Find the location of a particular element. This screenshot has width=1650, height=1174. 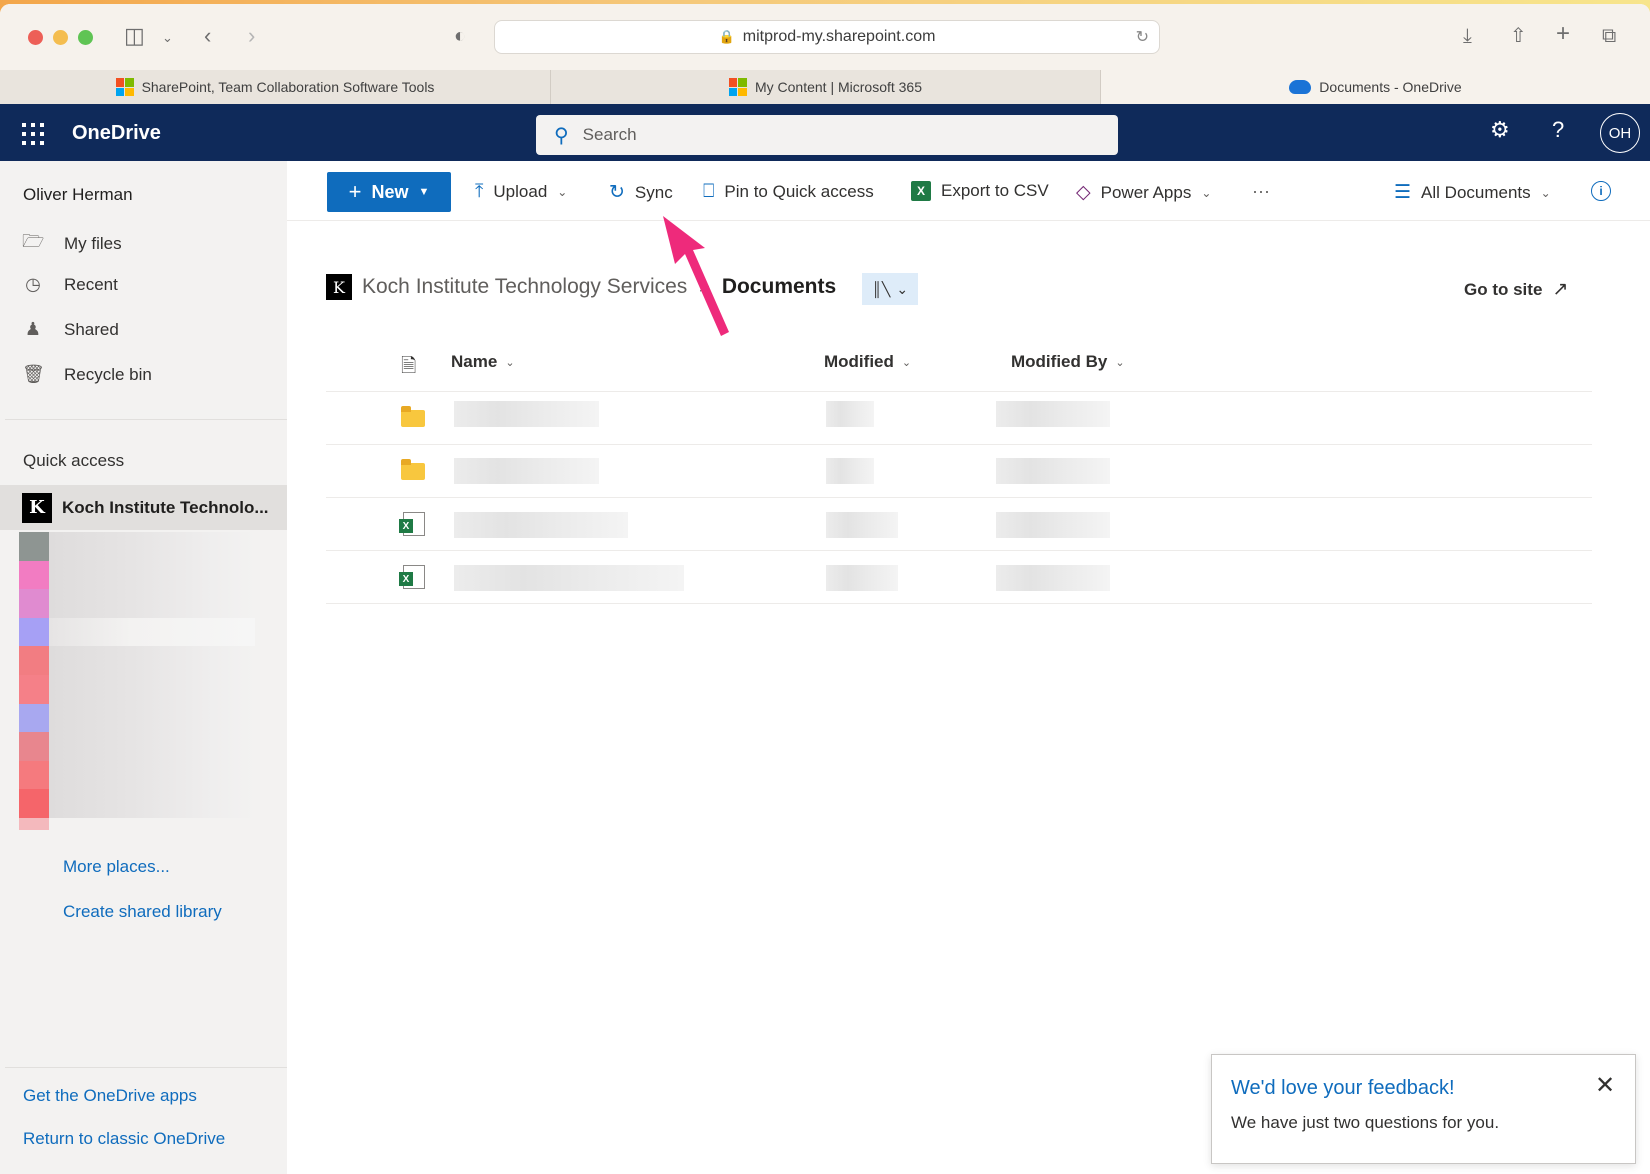

upload-button: ⤒ Upload ⌄ is located at coordinates (521, 192).